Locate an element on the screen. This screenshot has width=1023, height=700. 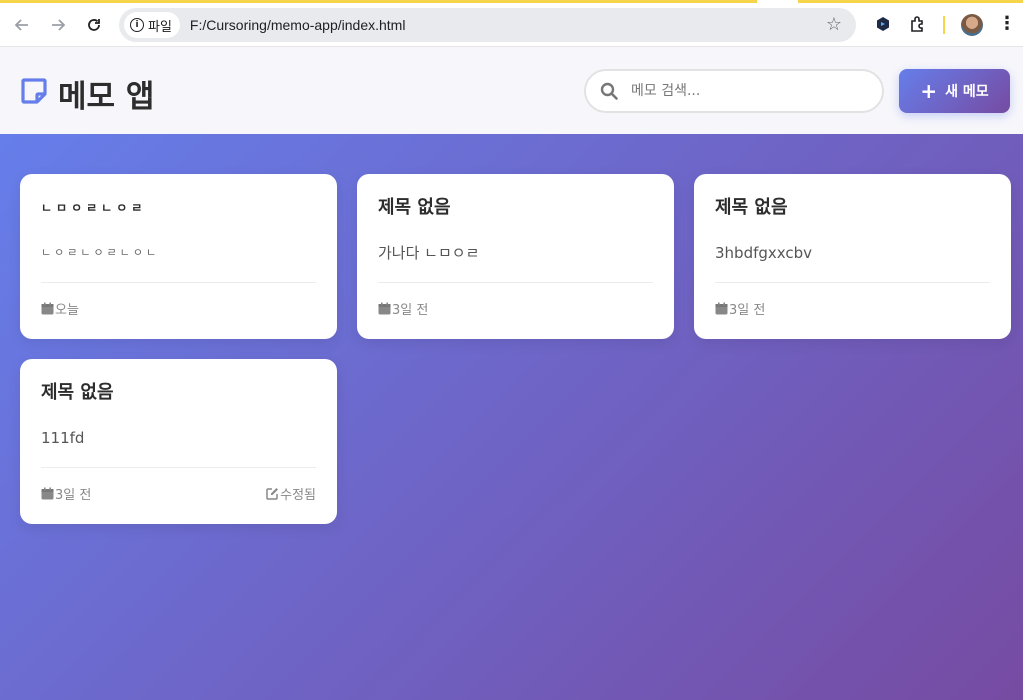
address-bar: i 파일 F:/Cursoring/memo-app/index.html ☆ is located at coordinates (487, 25).